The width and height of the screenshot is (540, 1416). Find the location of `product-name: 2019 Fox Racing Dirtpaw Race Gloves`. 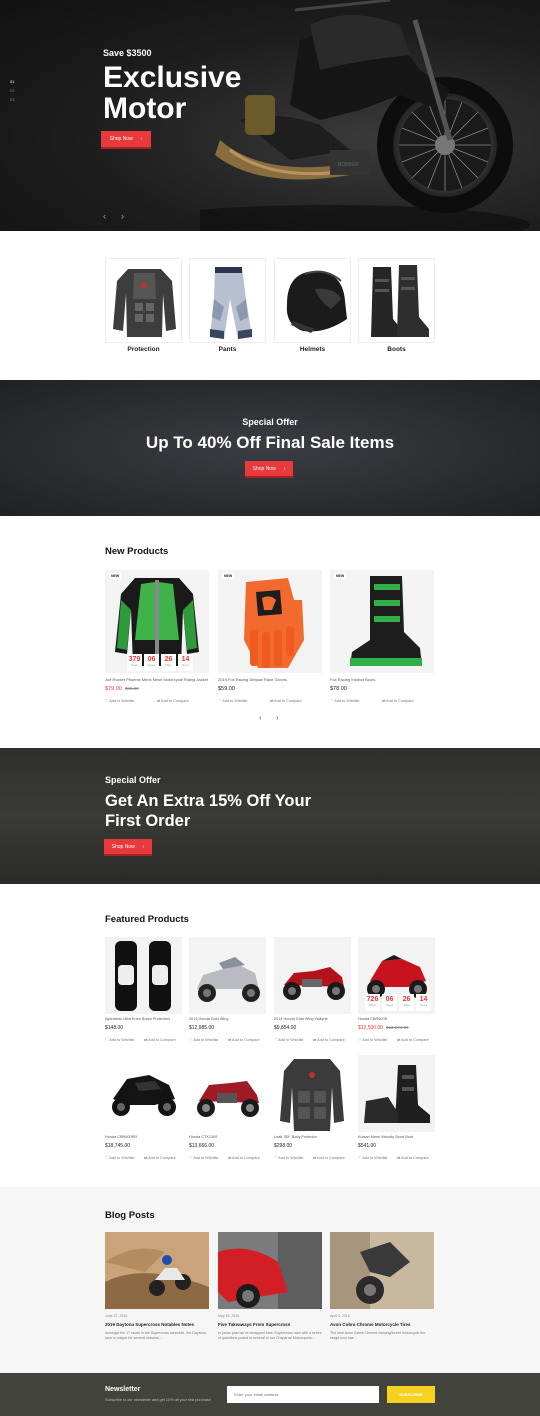

product-name: 2019 Fox Racing Dirtpaw Race Gloves is located at coordinates (270, 679).